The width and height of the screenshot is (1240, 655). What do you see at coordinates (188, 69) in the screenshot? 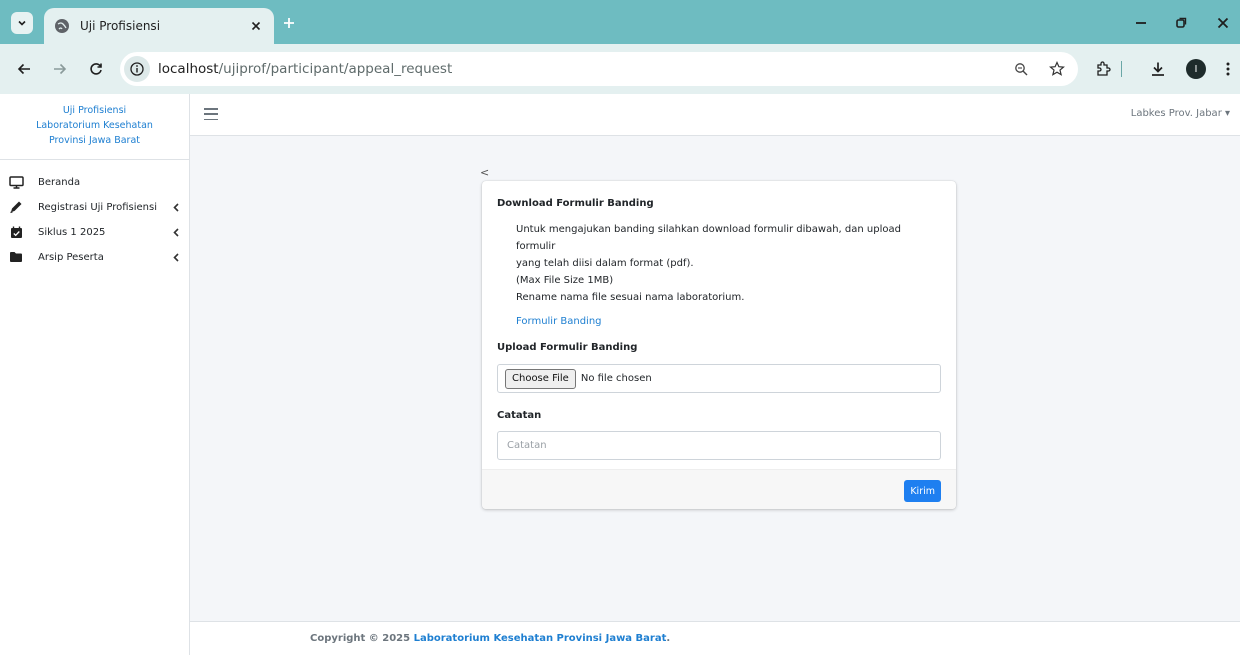
I see `url-host: localhost` at bounding box center [188, 69].